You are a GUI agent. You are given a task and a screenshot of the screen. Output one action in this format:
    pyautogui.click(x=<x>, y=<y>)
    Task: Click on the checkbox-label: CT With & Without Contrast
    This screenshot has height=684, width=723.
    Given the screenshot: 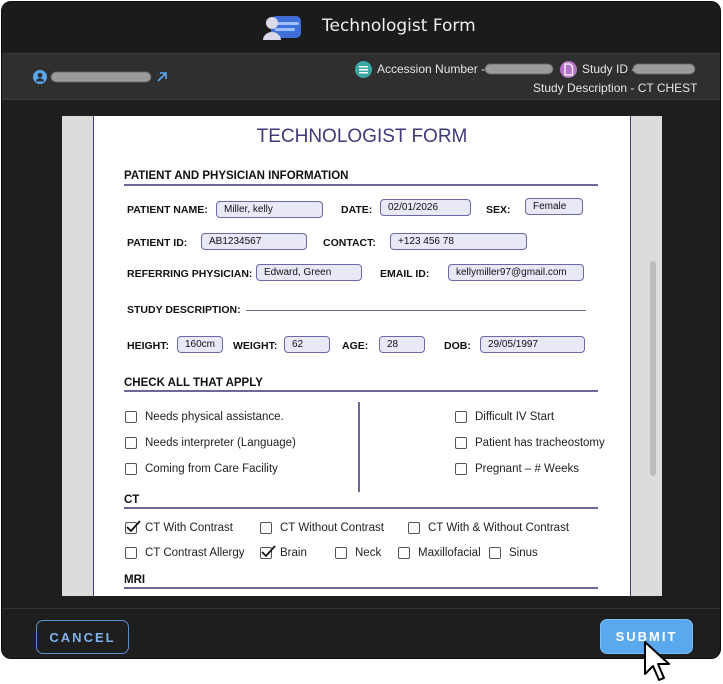 What is the action you would take?
    pyautogui.click(x=499, y=528)
    